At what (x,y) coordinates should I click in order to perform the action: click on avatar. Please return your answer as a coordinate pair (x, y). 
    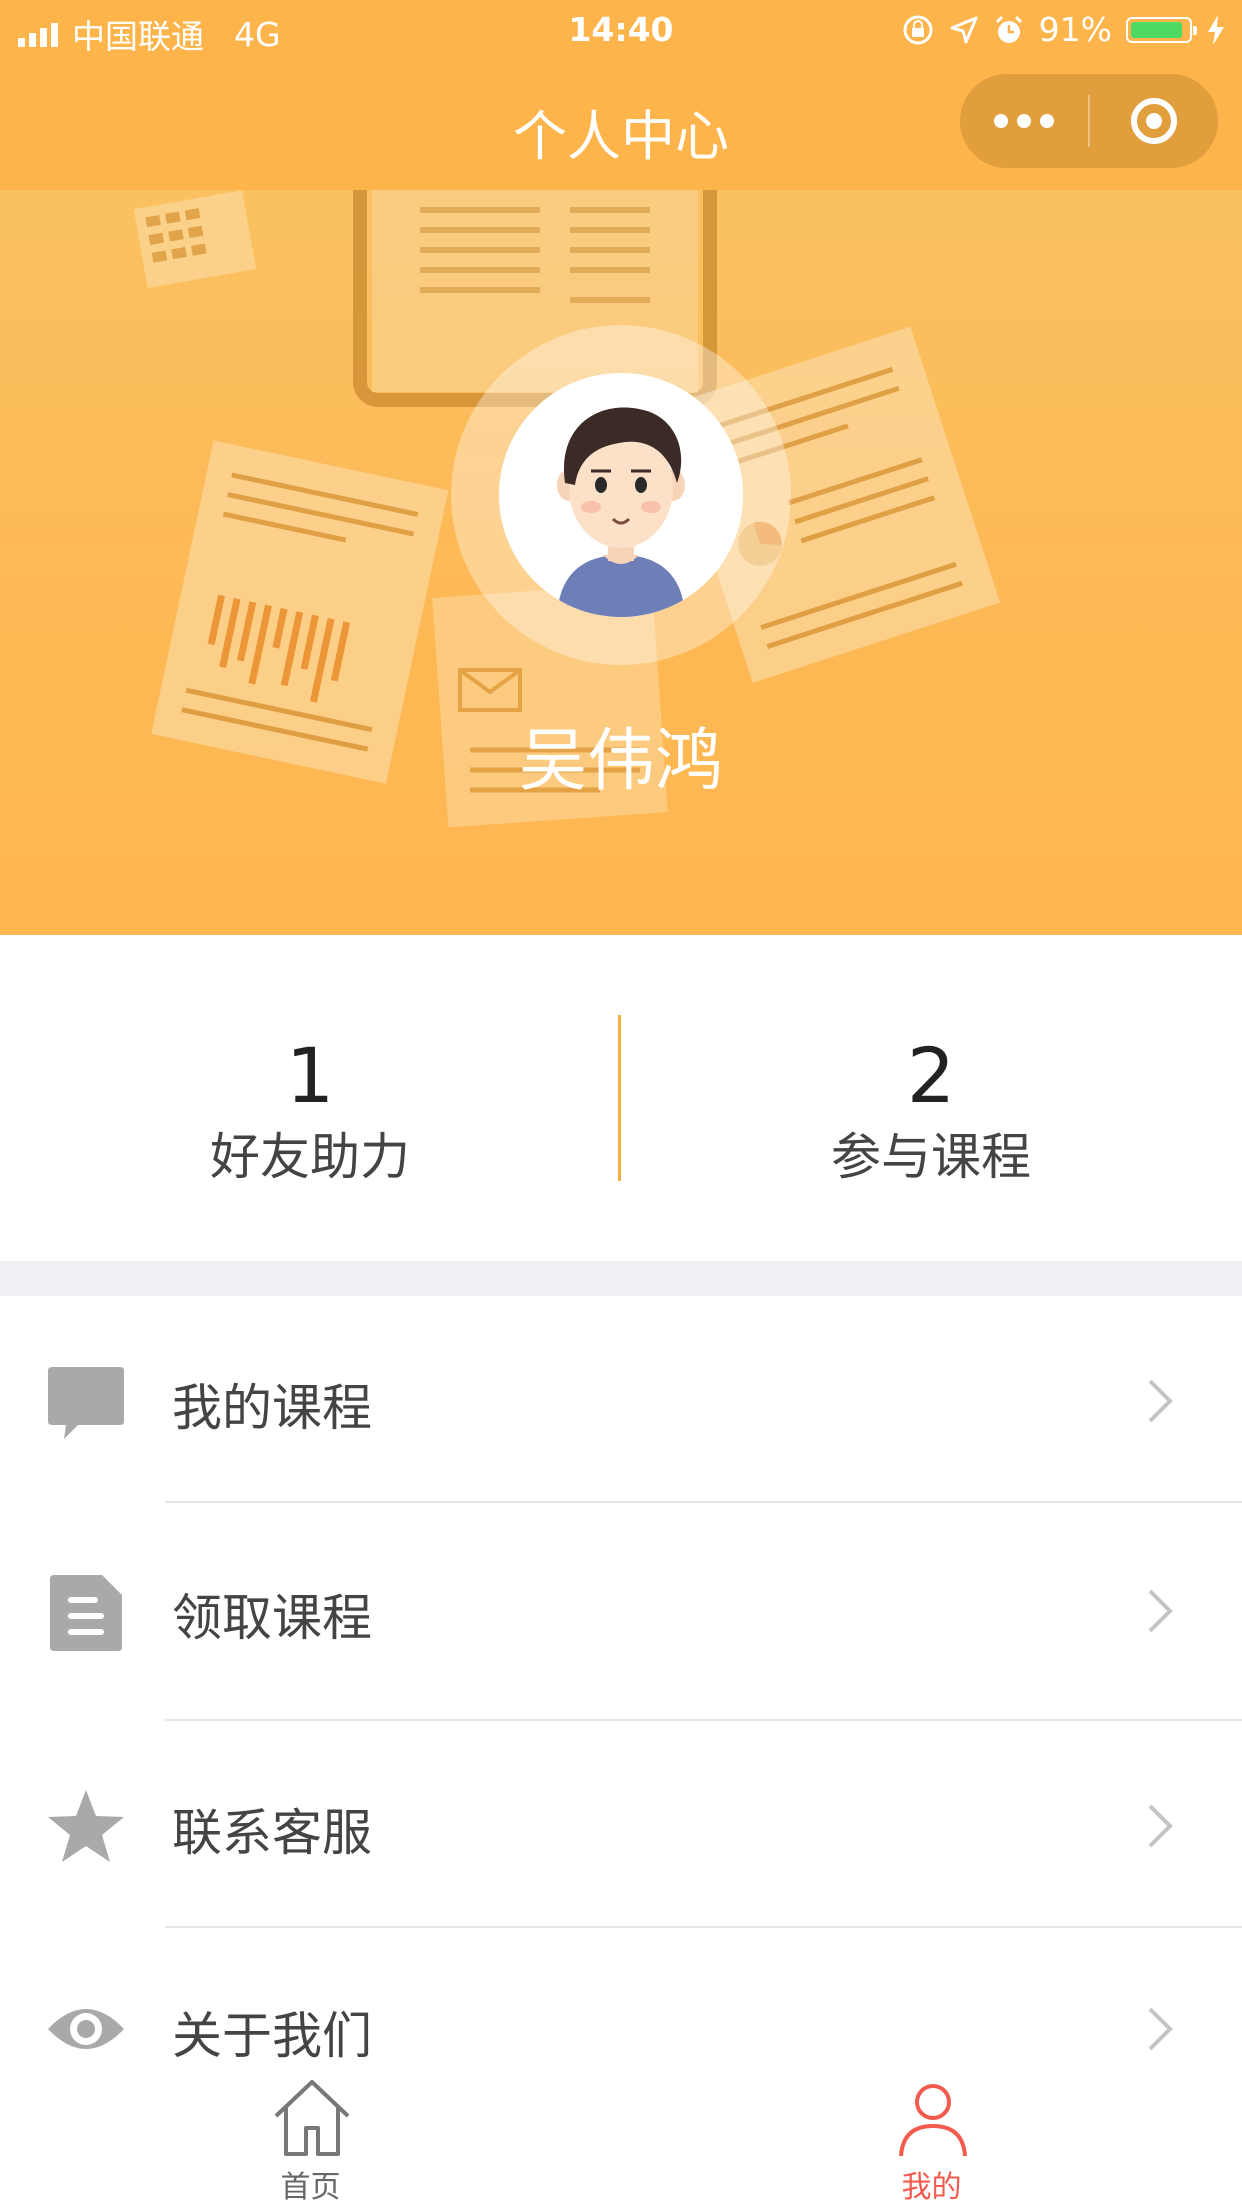
    Looking at the image, I should click on (621, 495).